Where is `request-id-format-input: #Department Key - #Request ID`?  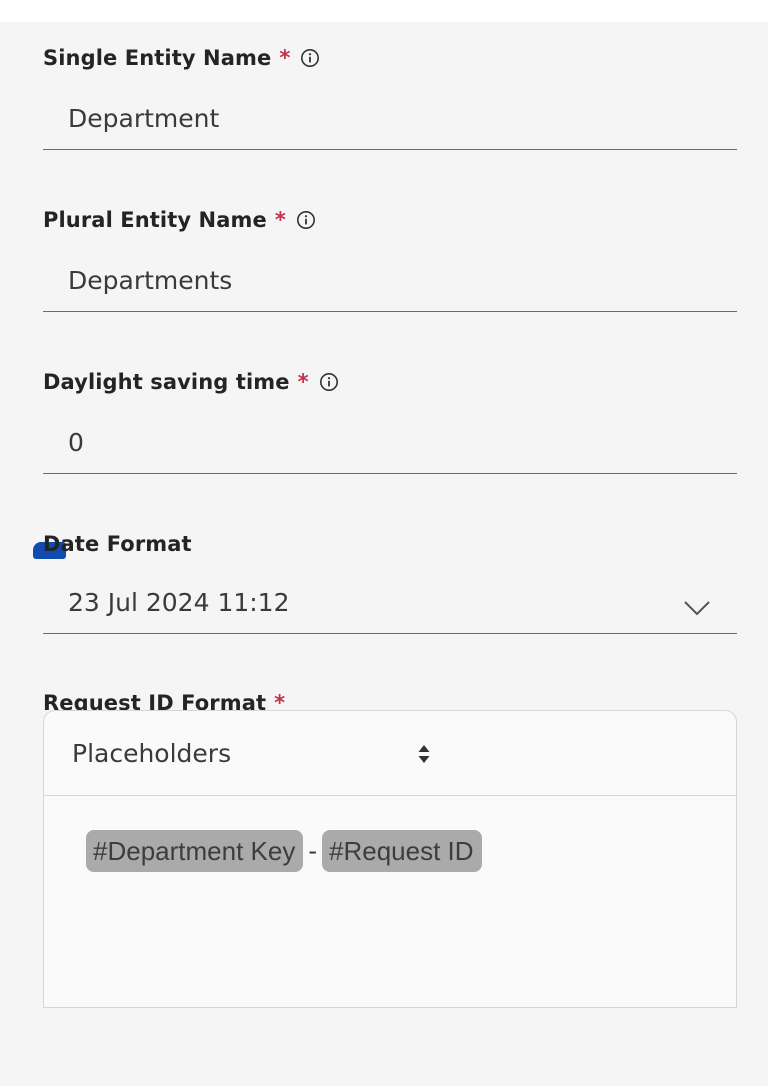
request-id-format-input: #Department Key - #Request ID is located at coordinates (390, 834).